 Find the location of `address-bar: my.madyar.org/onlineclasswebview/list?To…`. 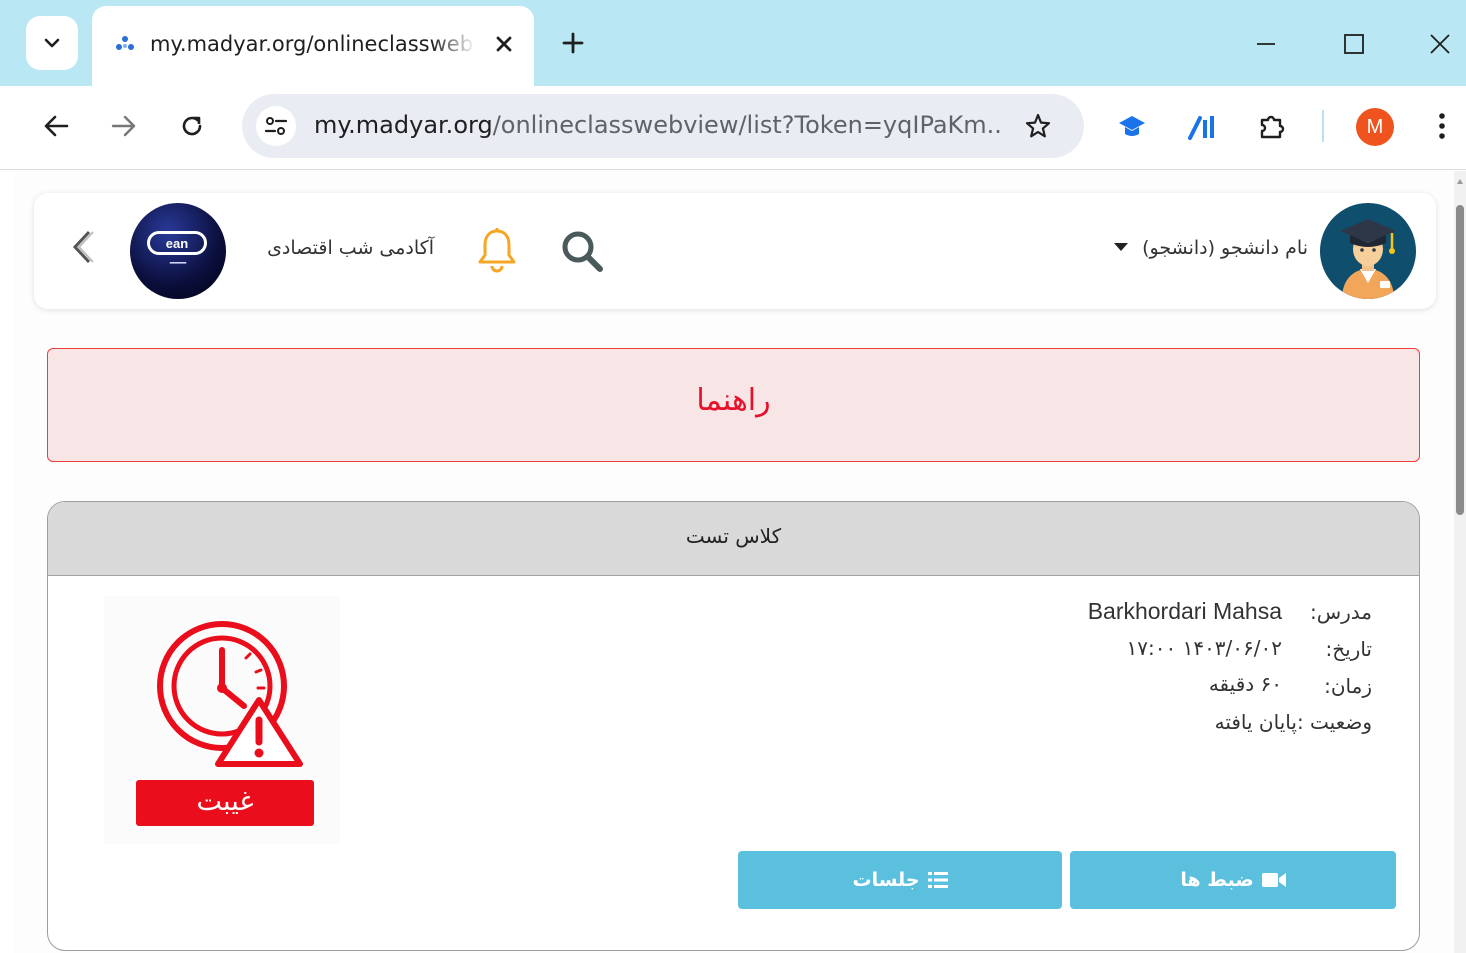

address-bar: my.madyar.org/onlineclasswebview/list?To… is located at coordinates (663, 126).